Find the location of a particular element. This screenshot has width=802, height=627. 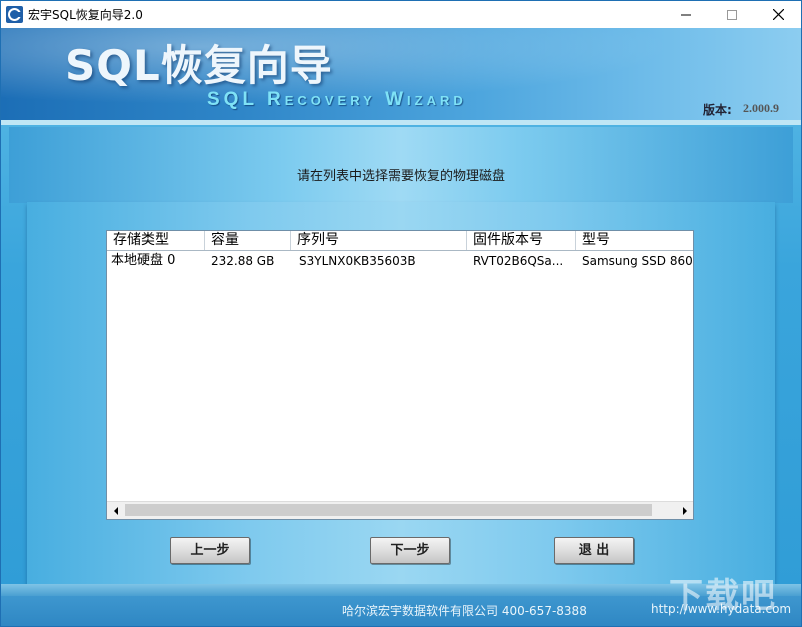

scroll-left-button is located at coordinates (115, 510).